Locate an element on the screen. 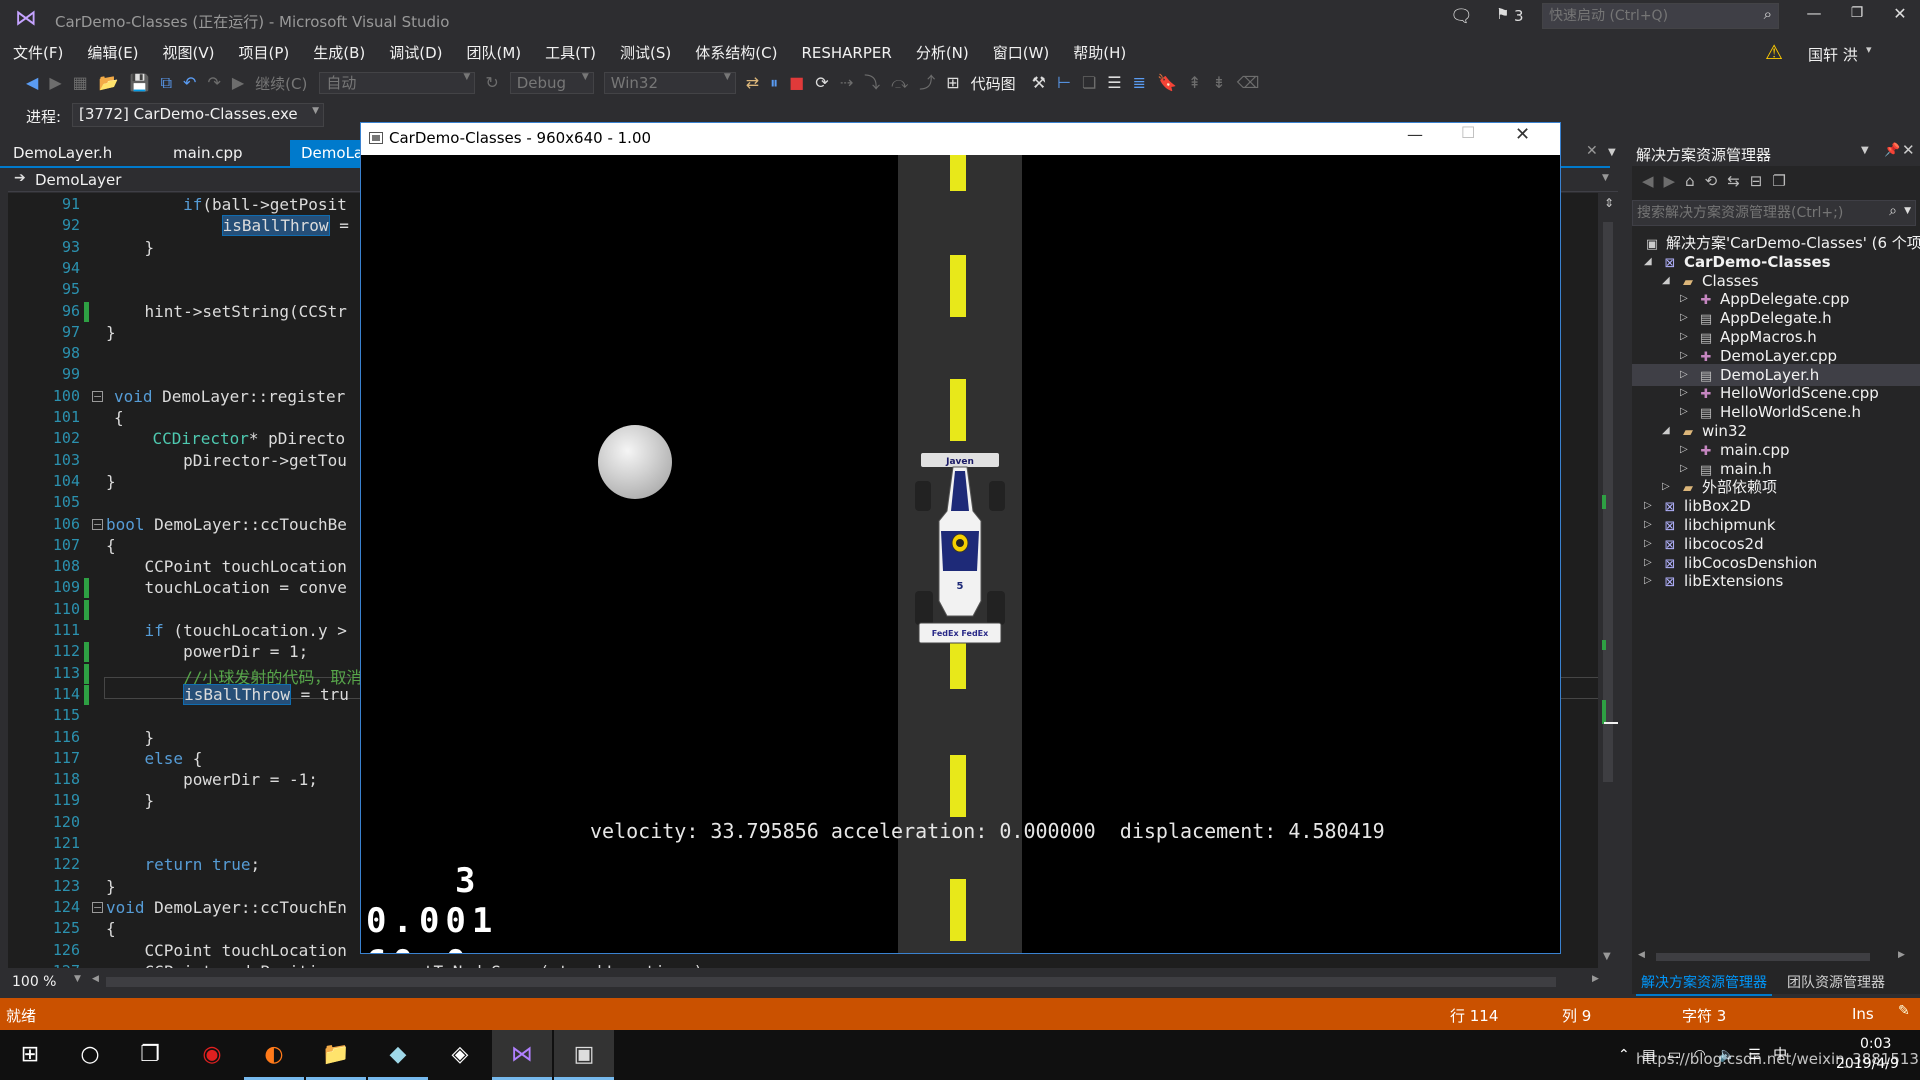 This screenshot has width=1920, height=1080. zoom-level: 100 % is located at coordinates (34, 982).